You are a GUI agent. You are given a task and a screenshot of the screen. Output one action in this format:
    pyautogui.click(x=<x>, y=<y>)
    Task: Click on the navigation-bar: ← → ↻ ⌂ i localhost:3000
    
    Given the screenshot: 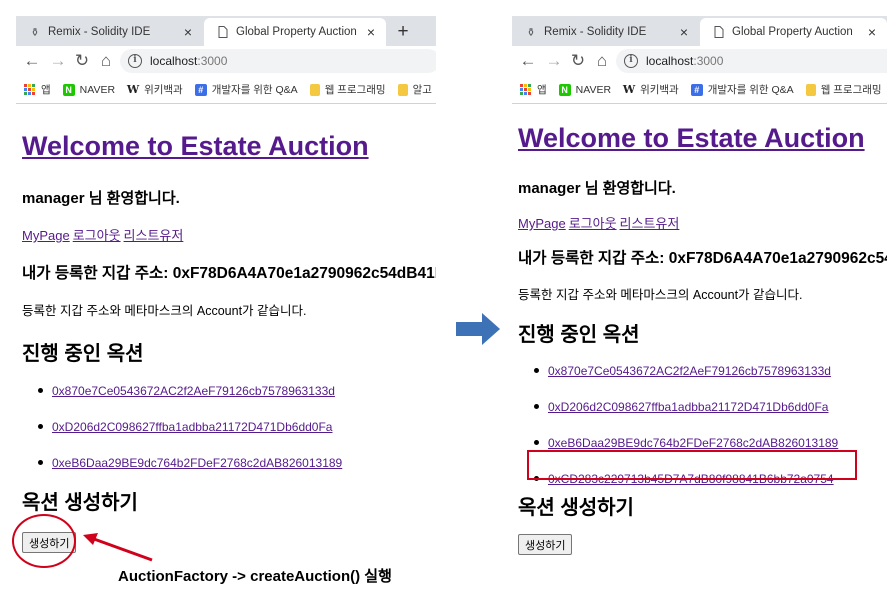 What is the action you would take?
    pyautogui.click(x=699, y=61)
    